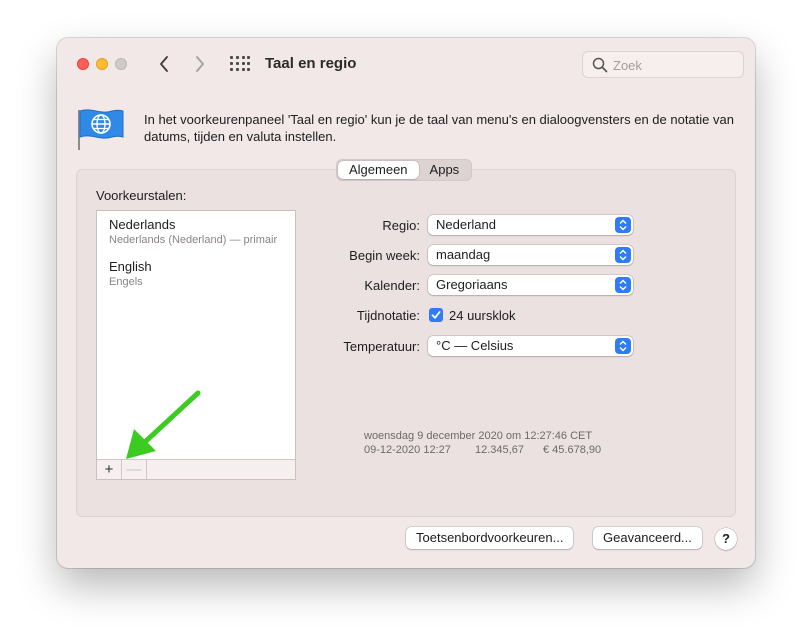  Describe the element at coordinates (109, 469) in the screenshot. I see `add-language-button: +` at that location.